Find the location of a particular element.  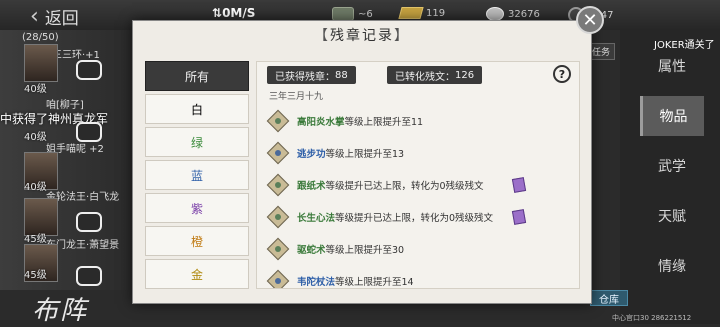

tab-blue: 蓝 is located at coordinates (197, 175).